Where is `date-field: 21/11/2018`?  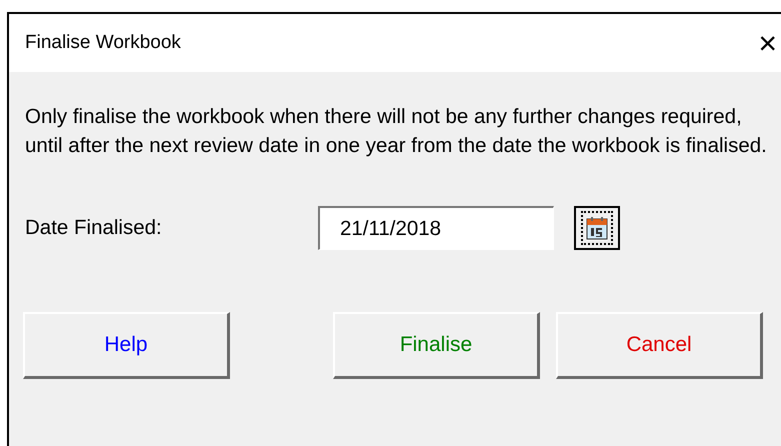
date-field: 21/11/2018 is located at coordinates (436, 228).